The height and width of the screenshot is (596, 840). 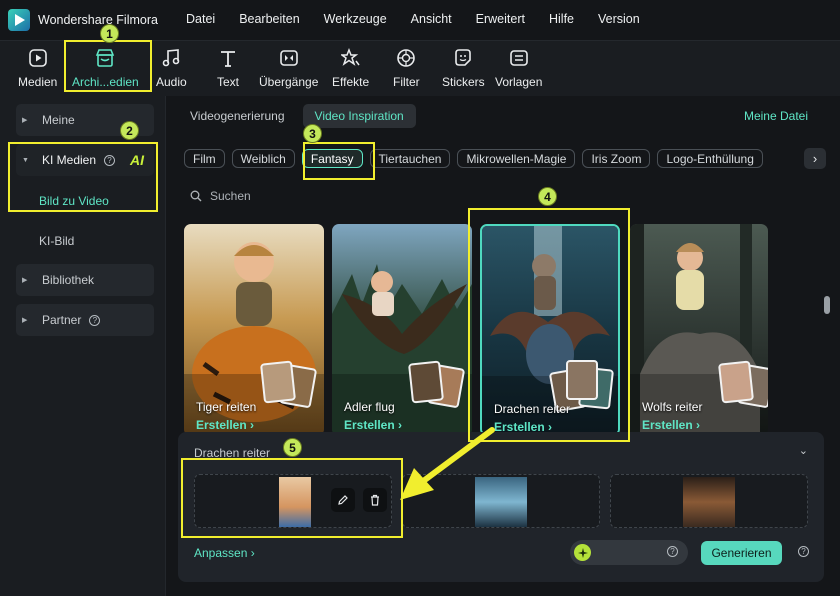 I want to click on sidebar-label: Partner, so click(x=62, y=320).